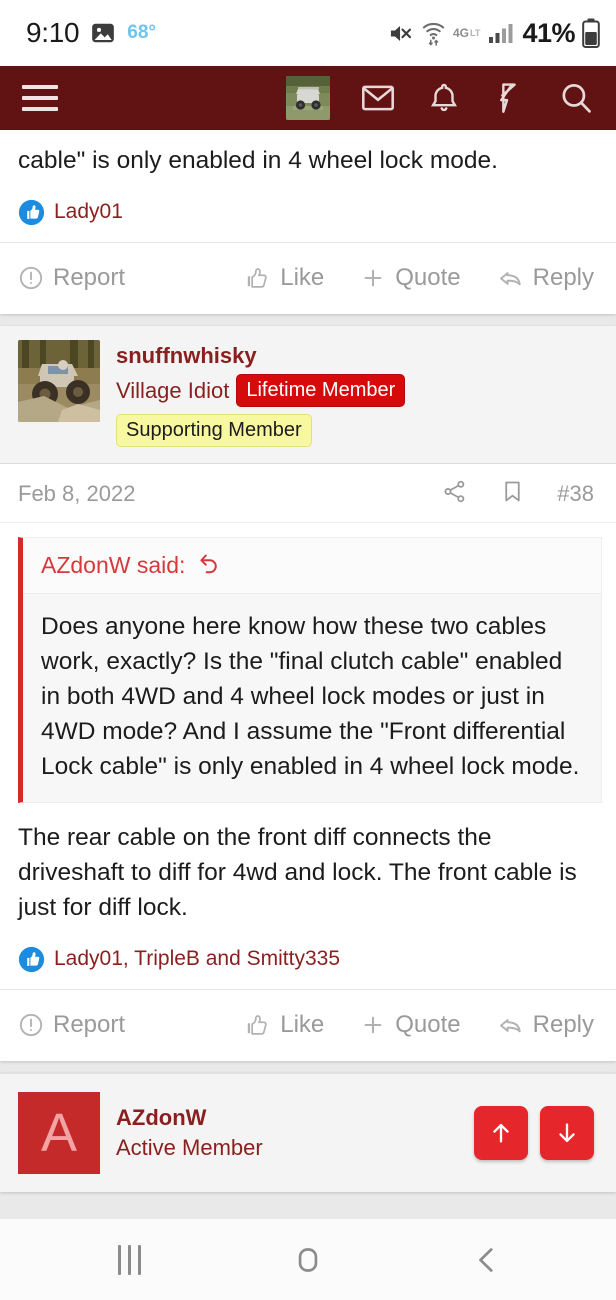 This screenshot has width=616, height=1300. What do you see at coordinates (321, 391) in the screenshot?
I see `badge-lifetime-member: Lifetime Member` at bounding box center [321, 391].